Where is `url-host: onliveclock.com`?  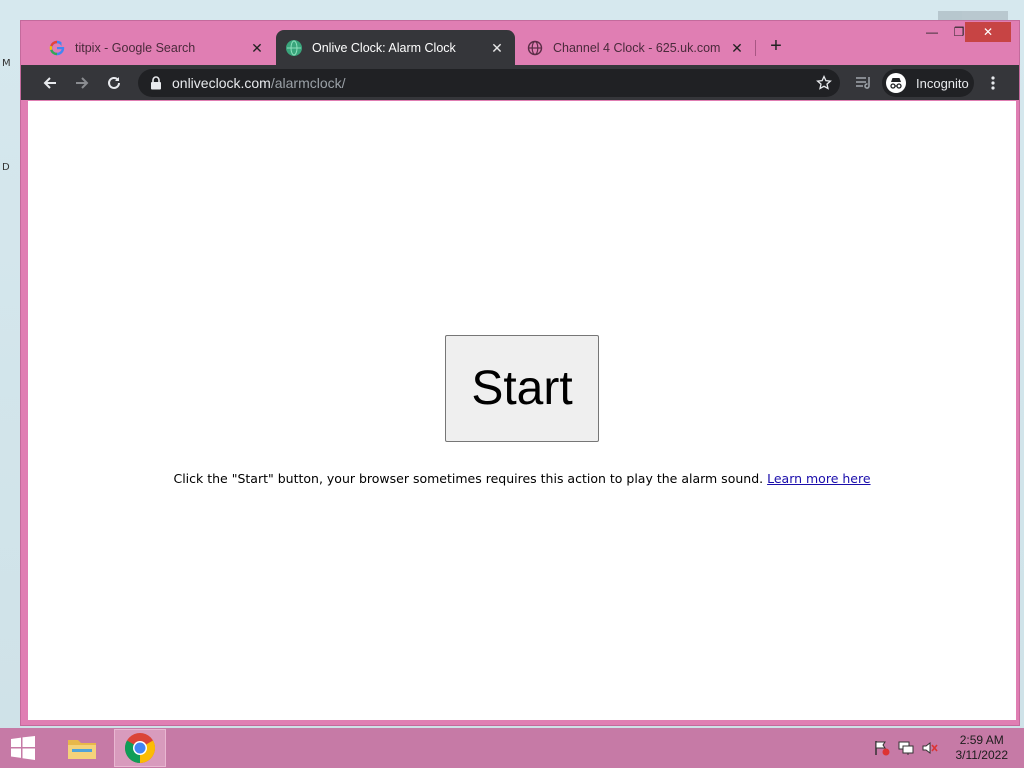 url-host: onliveclock.com is located at coordinates (221, 83).